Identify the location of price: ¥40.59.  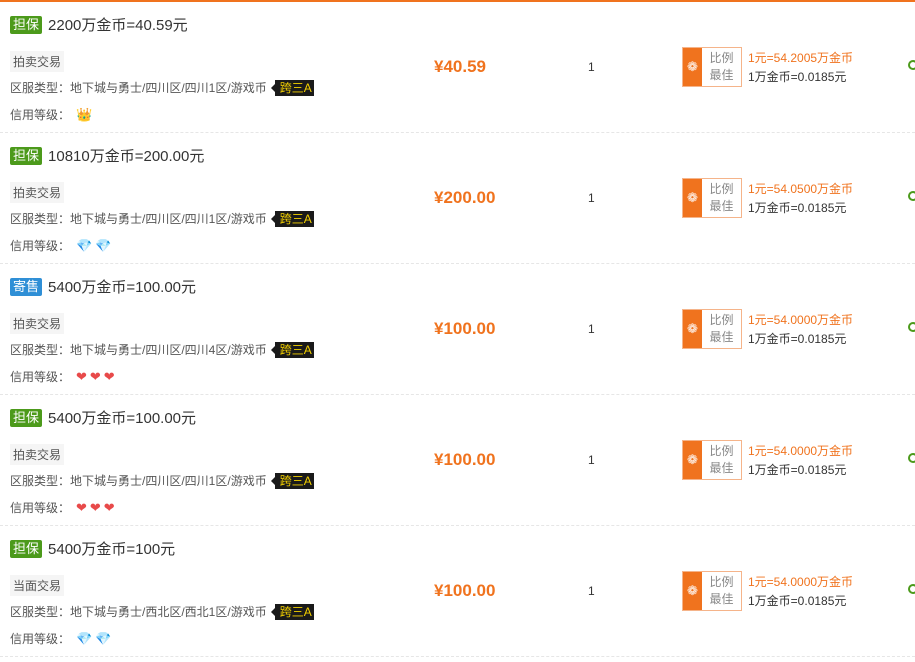
(460, 66).